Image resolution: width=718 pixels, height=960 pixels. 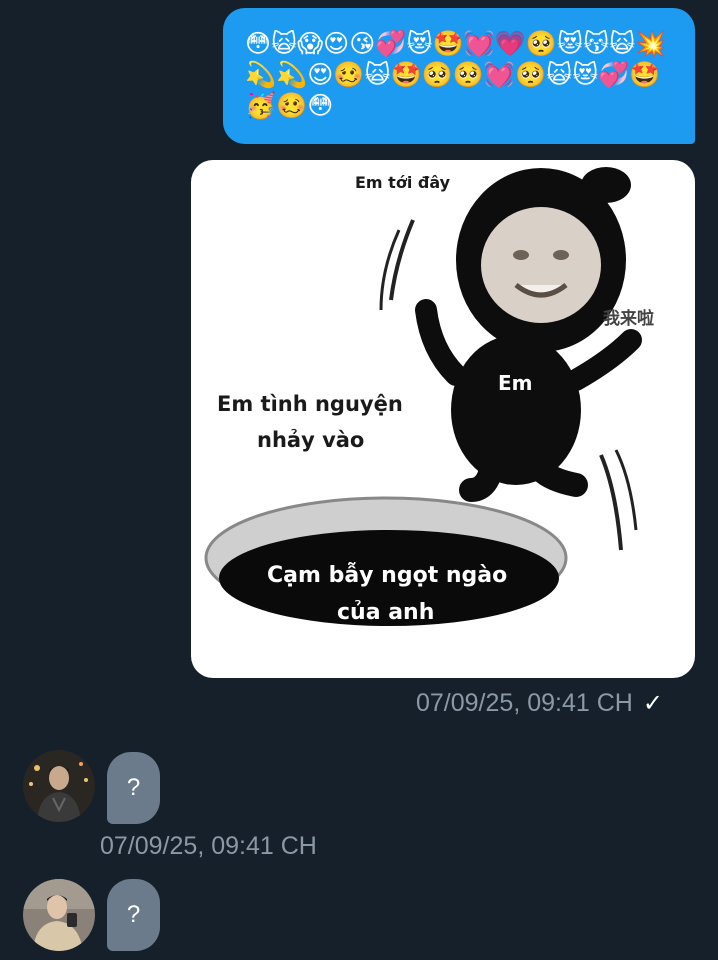 I want to click on meme-label-top: Em tới đây, so click(x=403, y=182).